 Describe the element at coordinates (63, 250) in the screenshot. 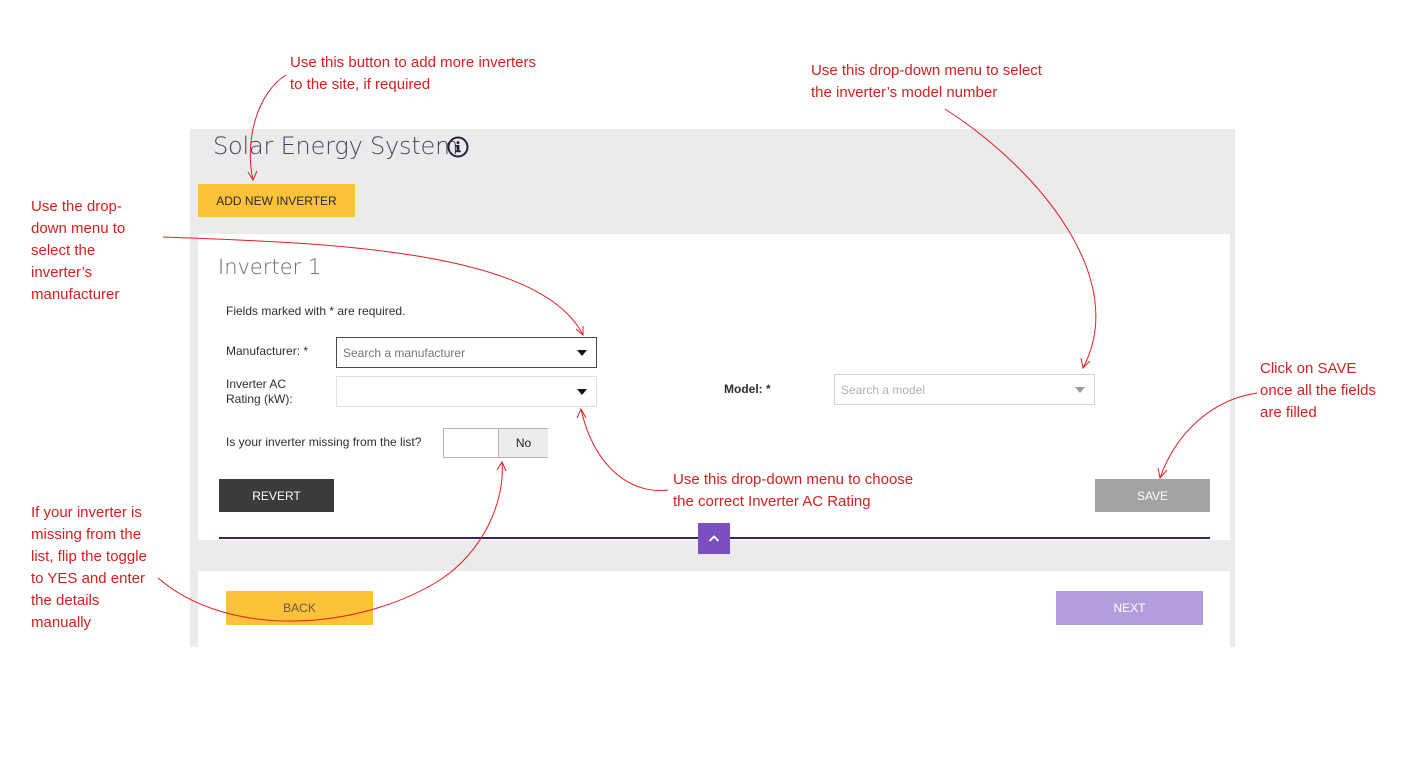

I see `annotation-line: select the` at that location.